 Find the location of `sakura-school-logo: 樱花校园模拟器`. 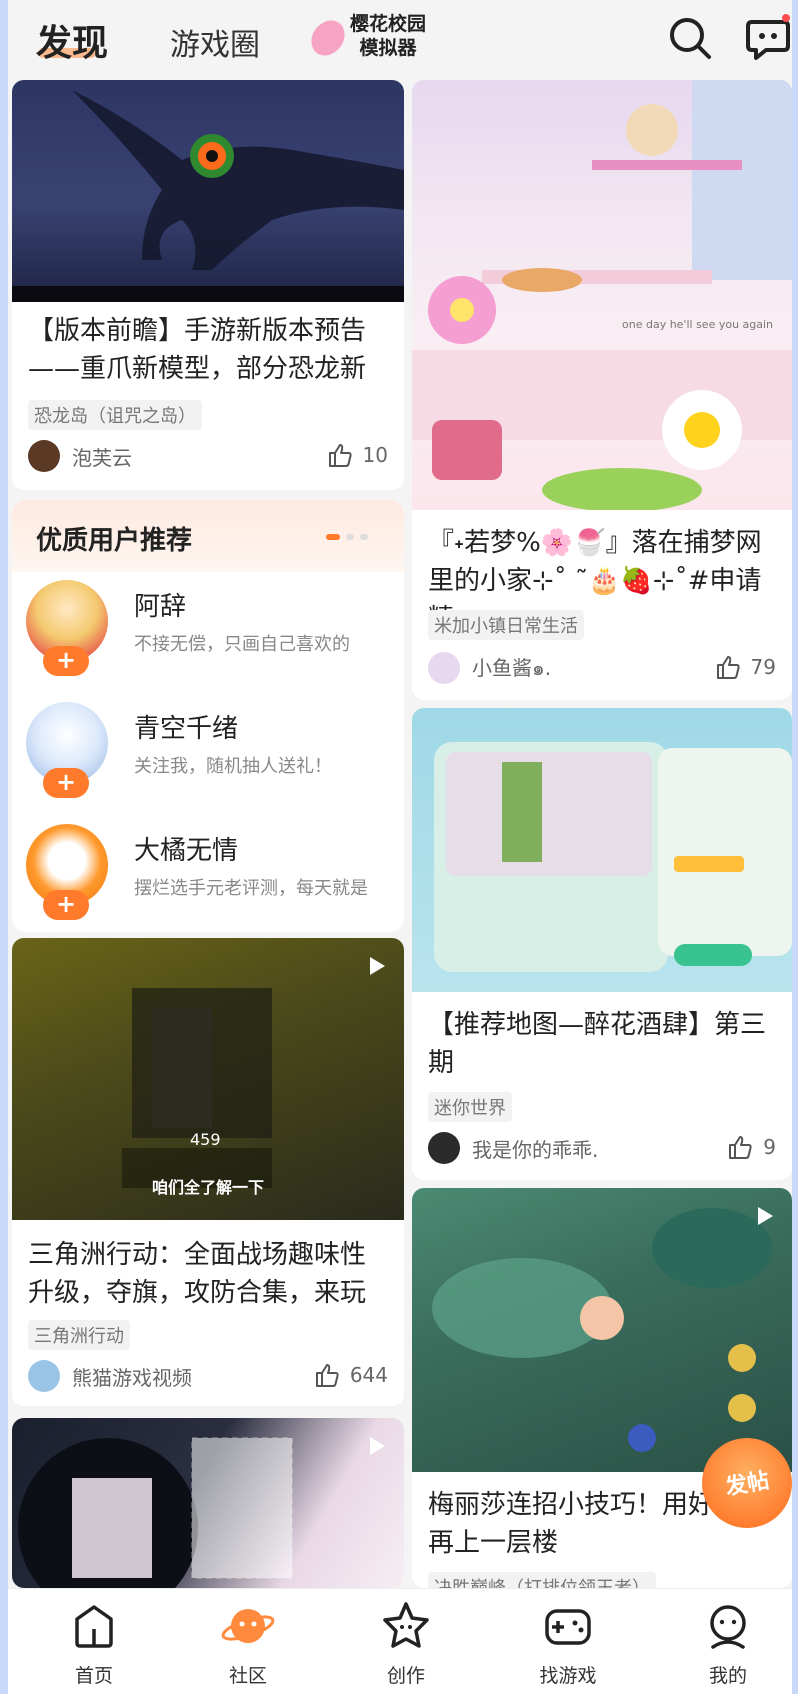

sakura-school-logo: 樱花校园模拟器 is located at coordinates (366, 37).